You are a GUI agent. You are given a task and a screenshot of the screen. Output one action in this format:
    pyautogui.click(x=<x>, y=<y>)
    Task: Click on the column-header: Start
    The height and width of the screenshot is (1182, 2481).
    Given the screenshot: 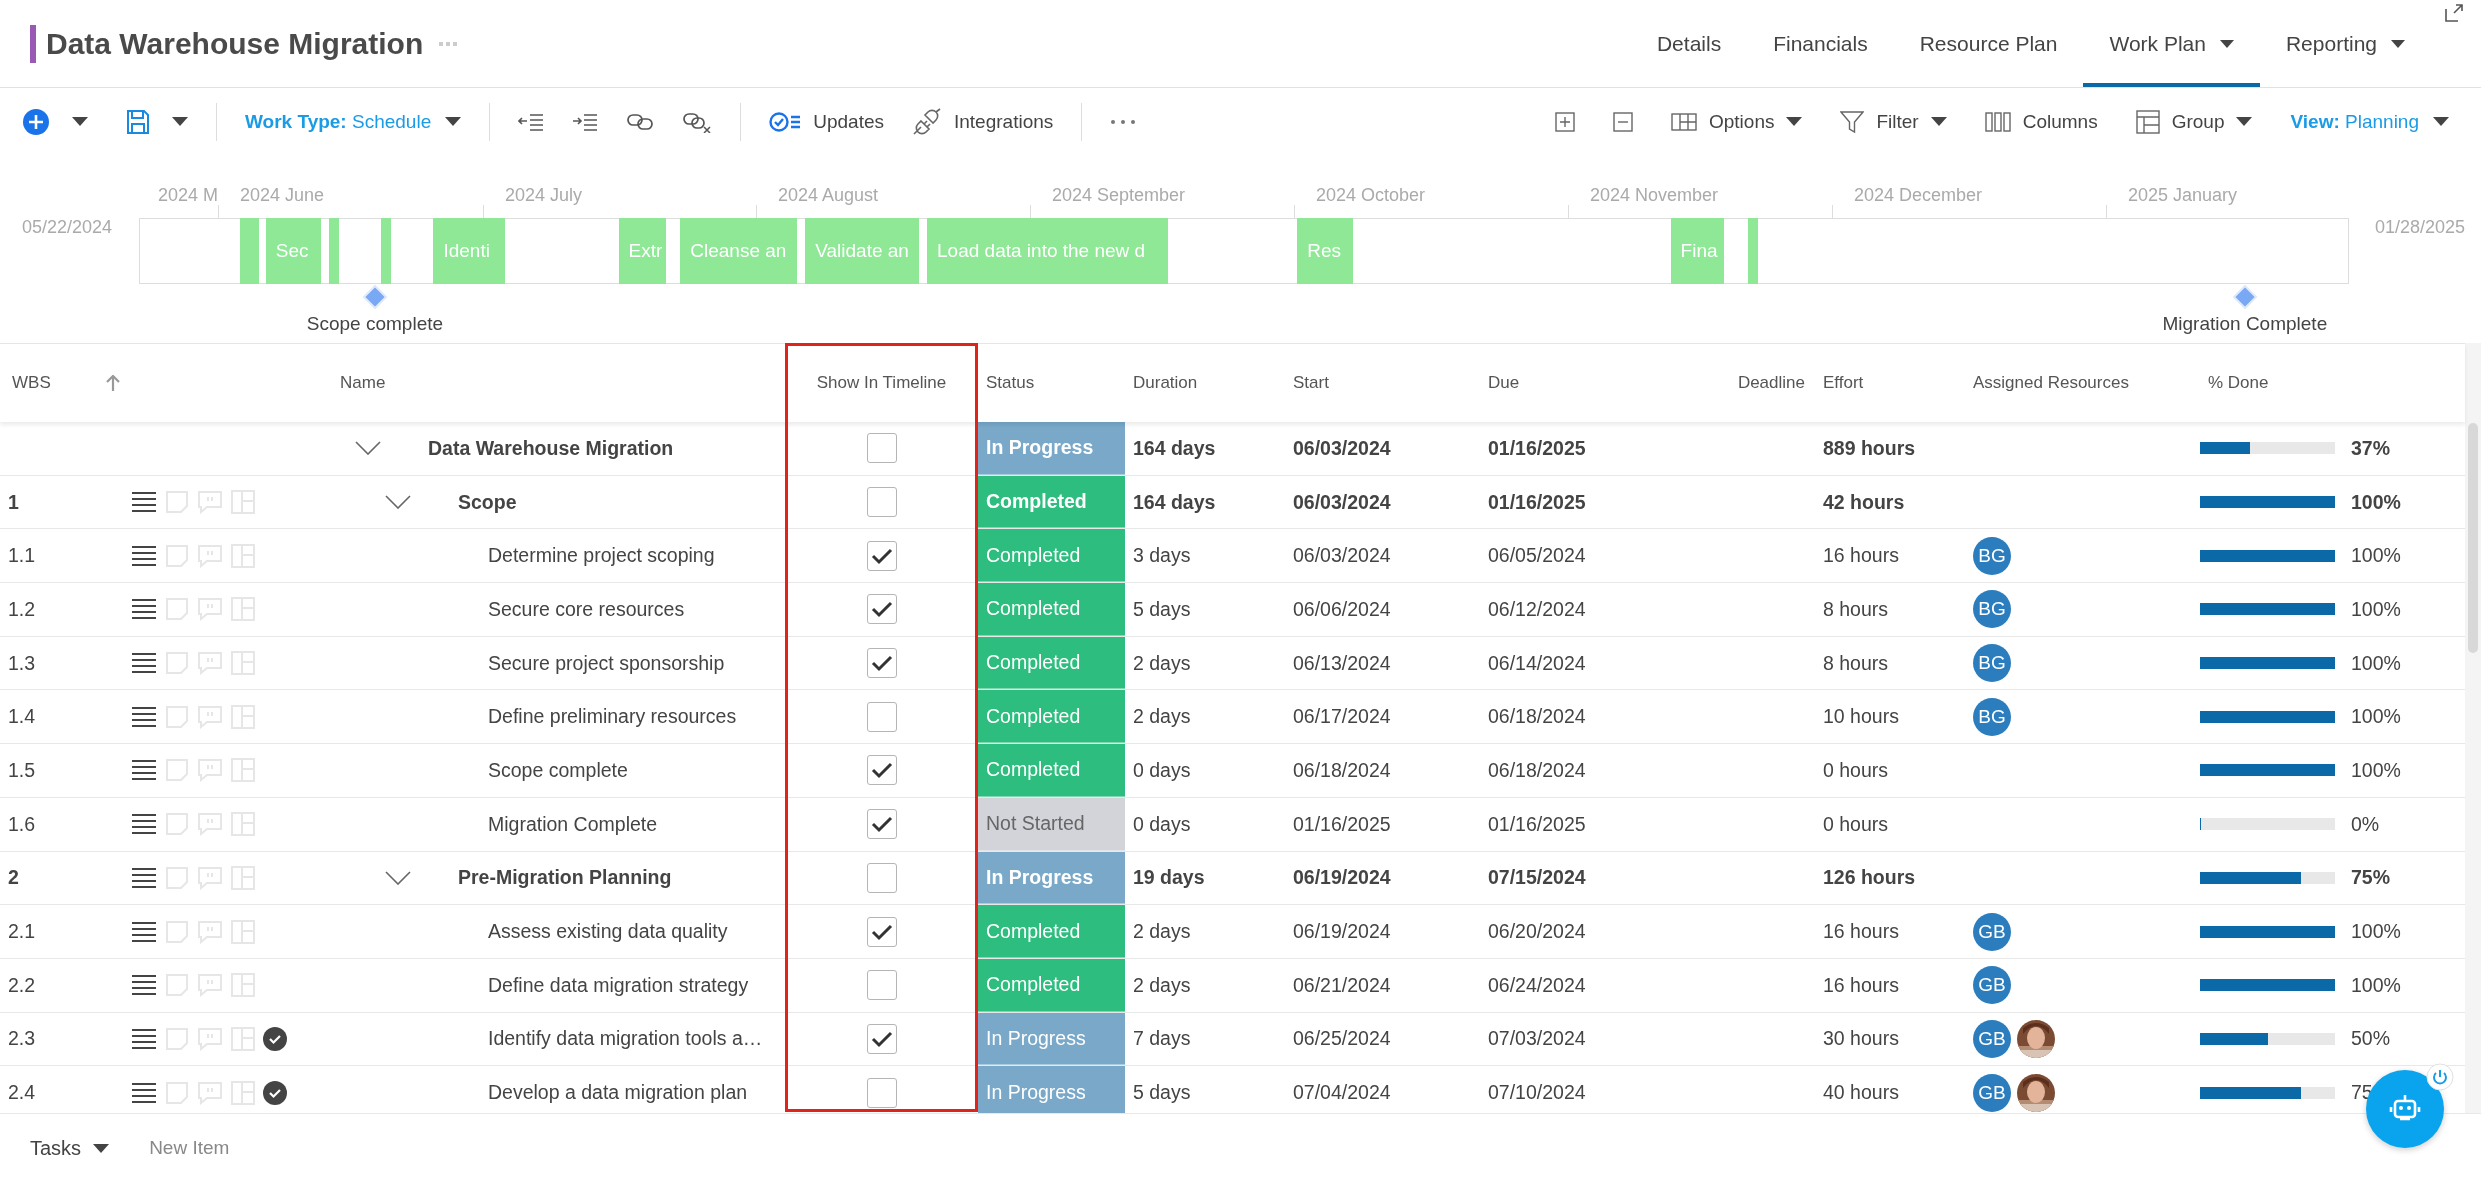 What is the action you would take?
    pyautogui.click(x=1311, y=383)
    